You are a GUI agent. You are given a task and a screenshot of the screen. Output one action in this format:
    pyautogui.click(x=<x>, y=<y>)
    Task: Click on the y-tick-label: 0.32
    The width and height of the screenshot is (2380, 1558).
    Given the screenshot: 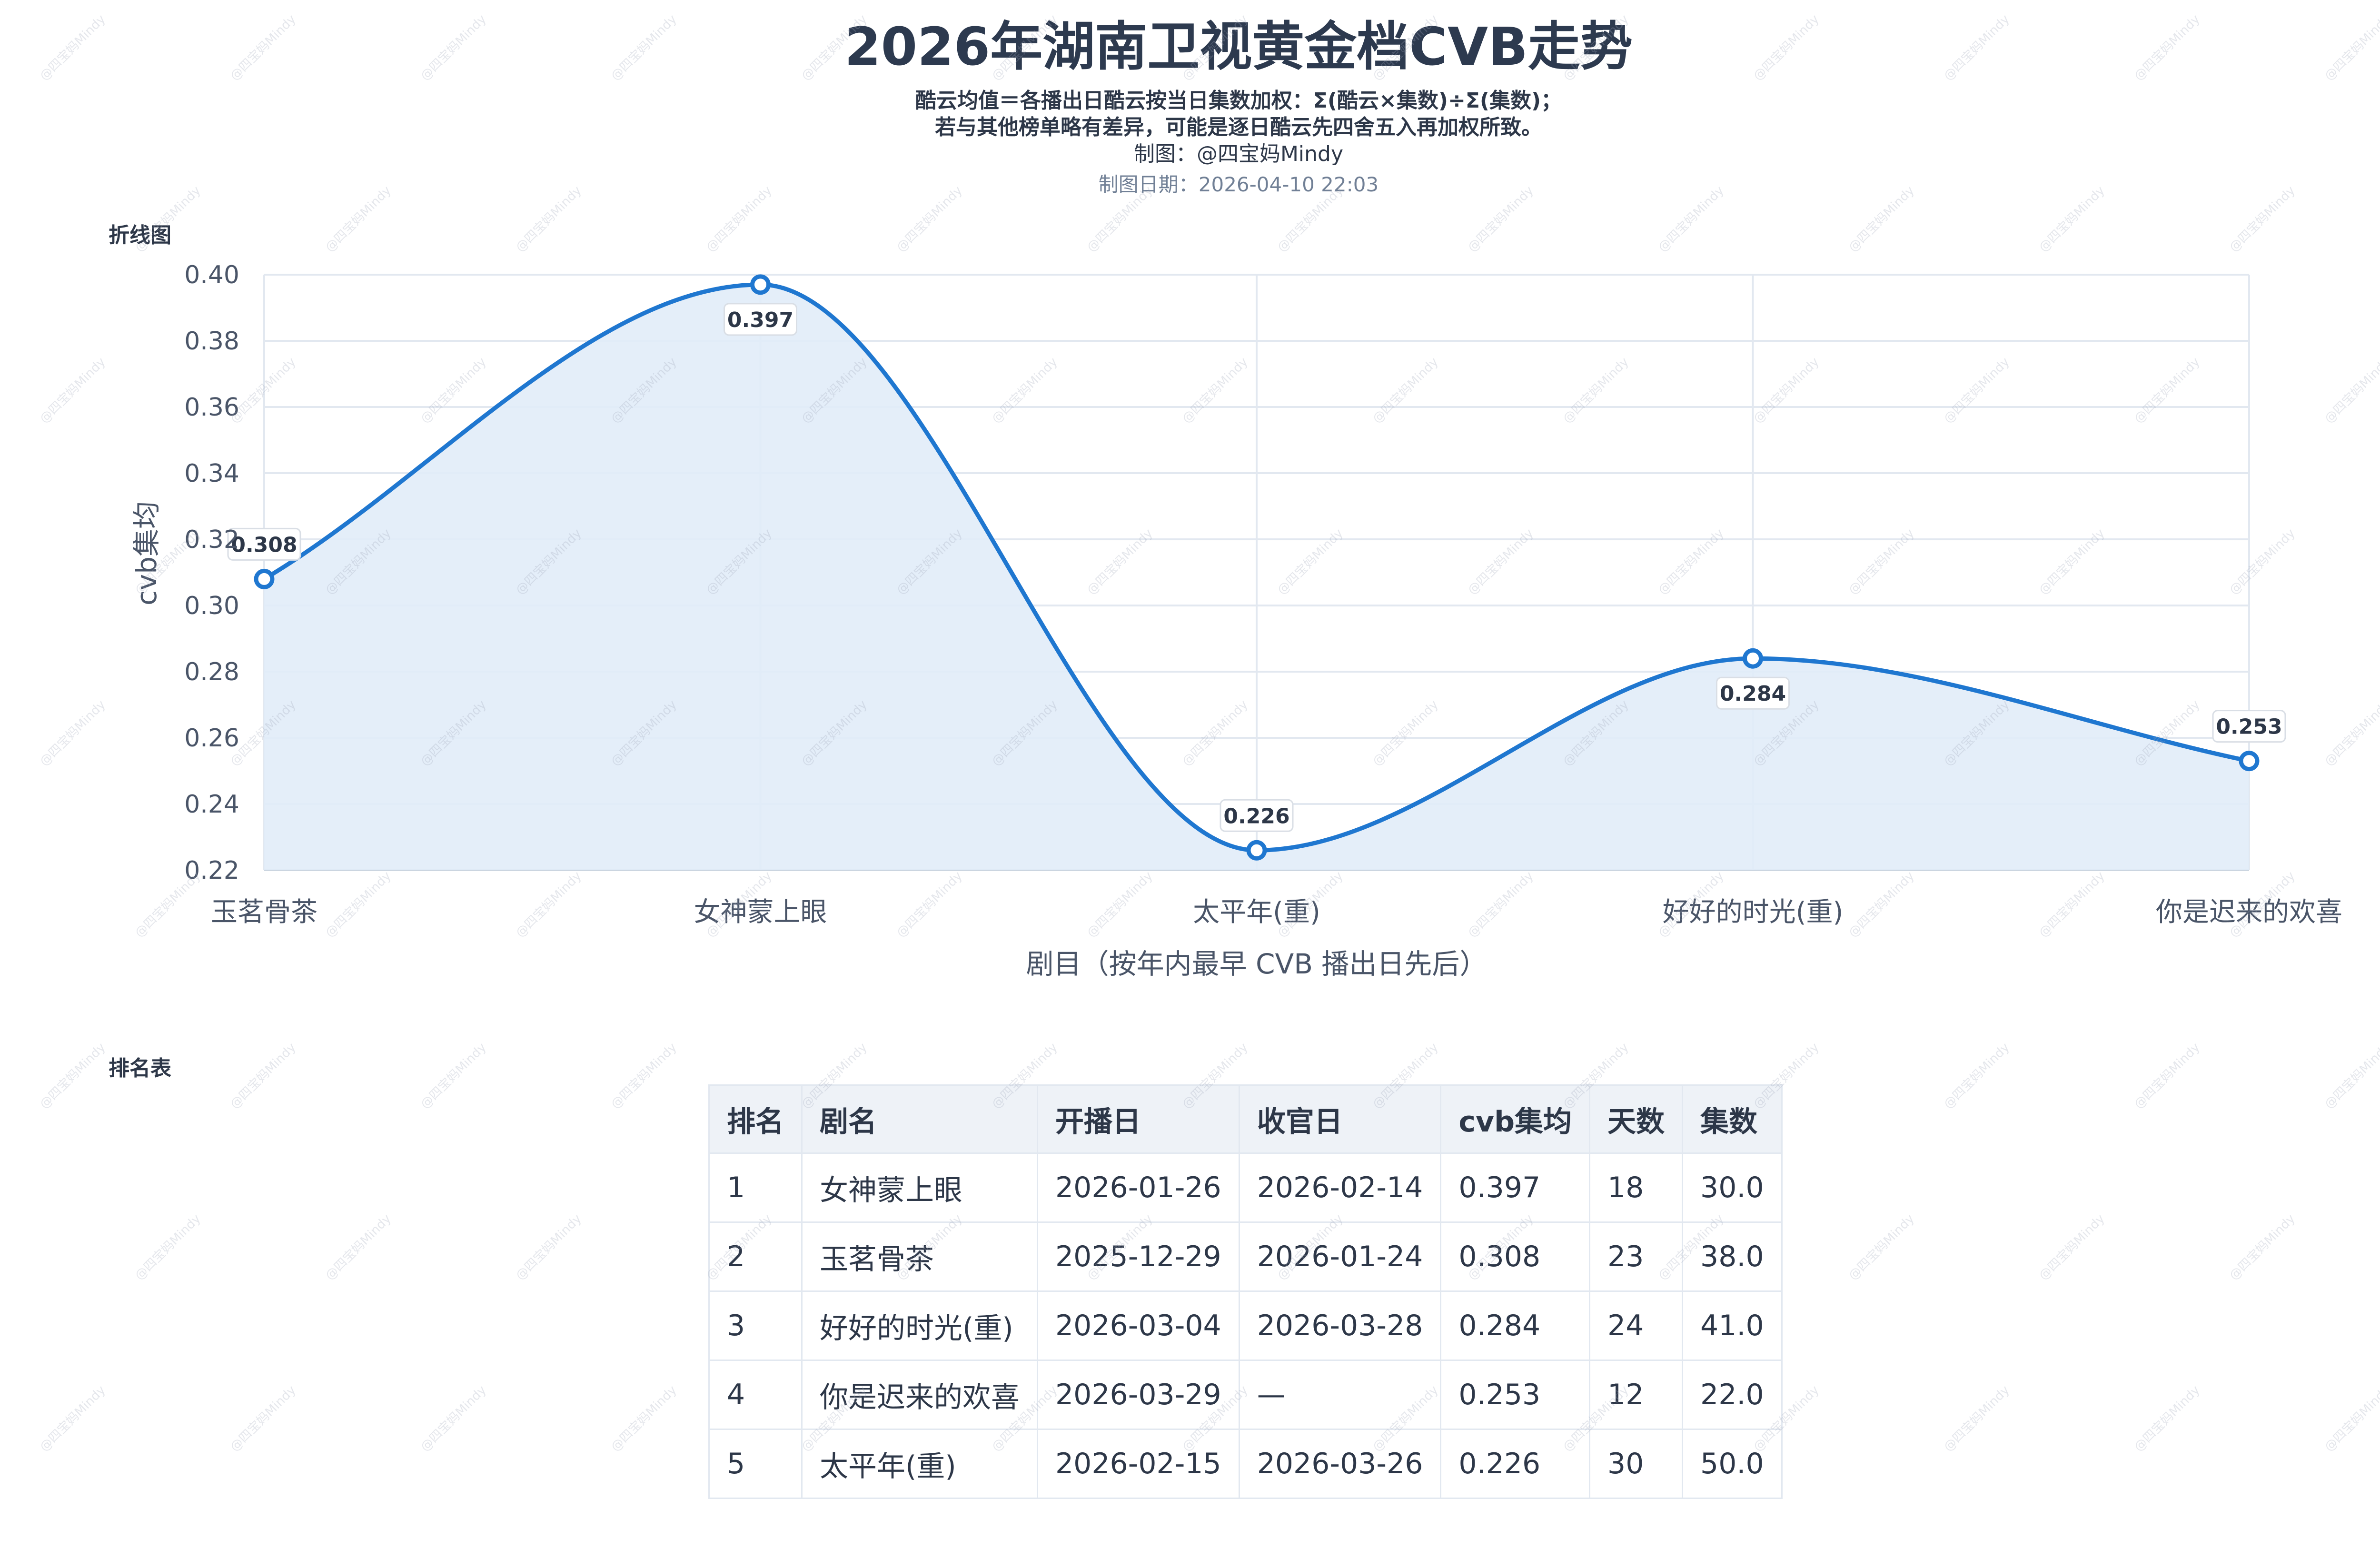 What is the action you would take?
    pyautogui.click(x=211, y=540)
    